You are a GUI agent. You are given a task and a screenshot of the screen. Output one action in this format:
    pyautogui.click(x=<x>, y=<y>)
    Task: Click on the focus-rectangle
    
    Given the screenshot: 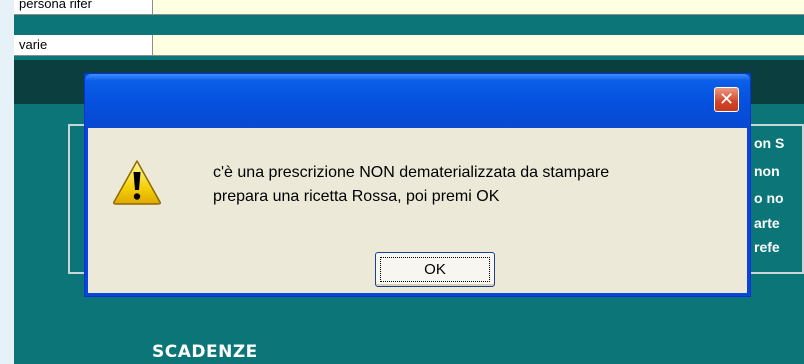 What is the action you would take?
    pyautogui.click(x=435, y=269)
    